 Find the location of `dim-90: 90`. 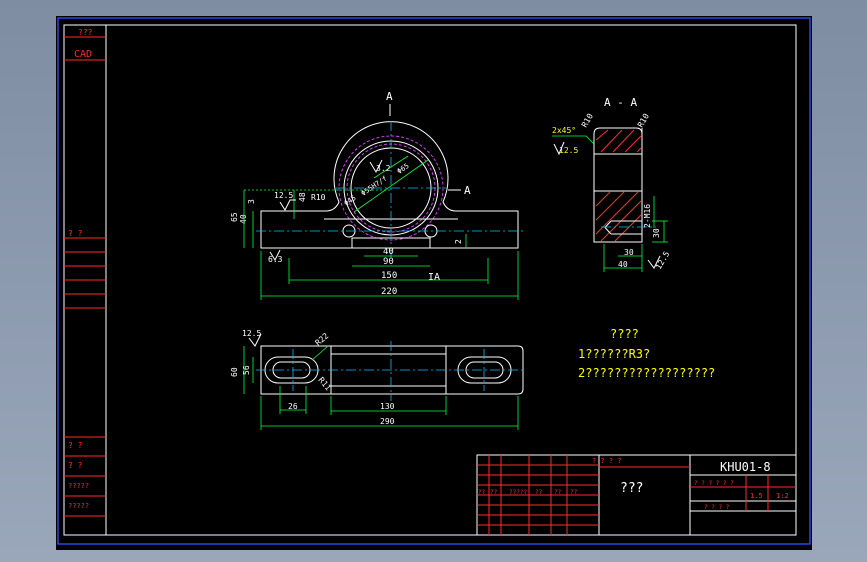

dim-90: 90 is located at coordinates (388, 262).